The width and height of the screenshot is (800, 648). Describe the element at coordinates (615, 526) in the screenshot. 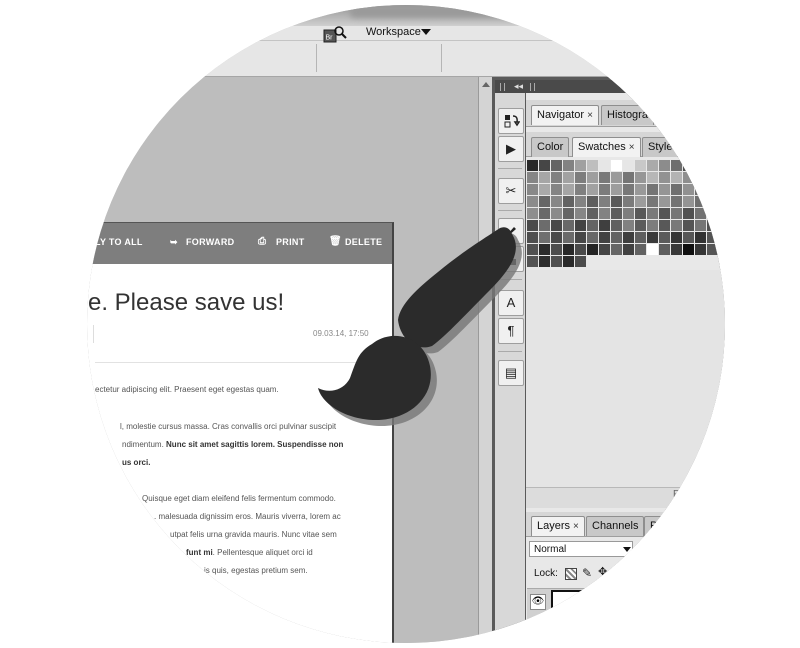

I see `tab-channels: Channels` at that location.